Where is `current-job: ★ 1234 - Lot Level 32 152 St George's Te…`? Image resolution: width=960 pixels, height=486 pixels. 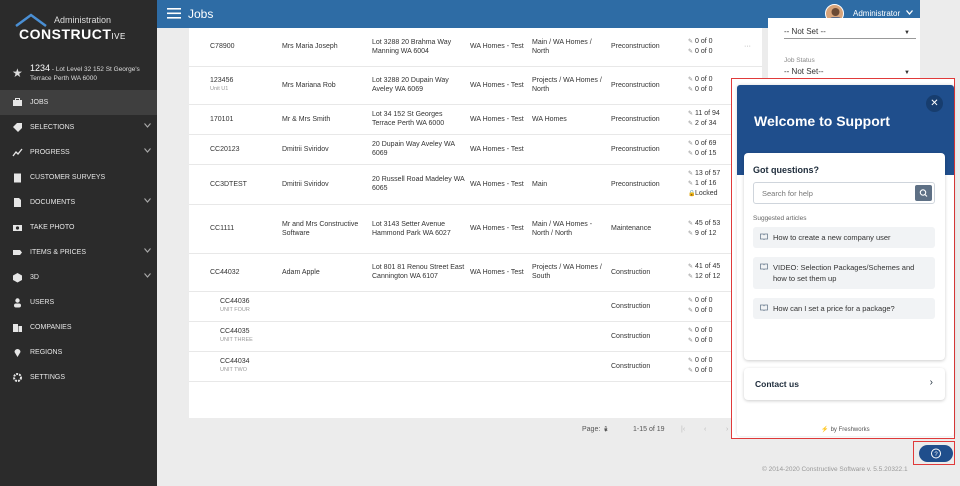
current-job: ★ 1234 - Lot Level 32 152 St George's Te… is located at coordinates (78, 74).